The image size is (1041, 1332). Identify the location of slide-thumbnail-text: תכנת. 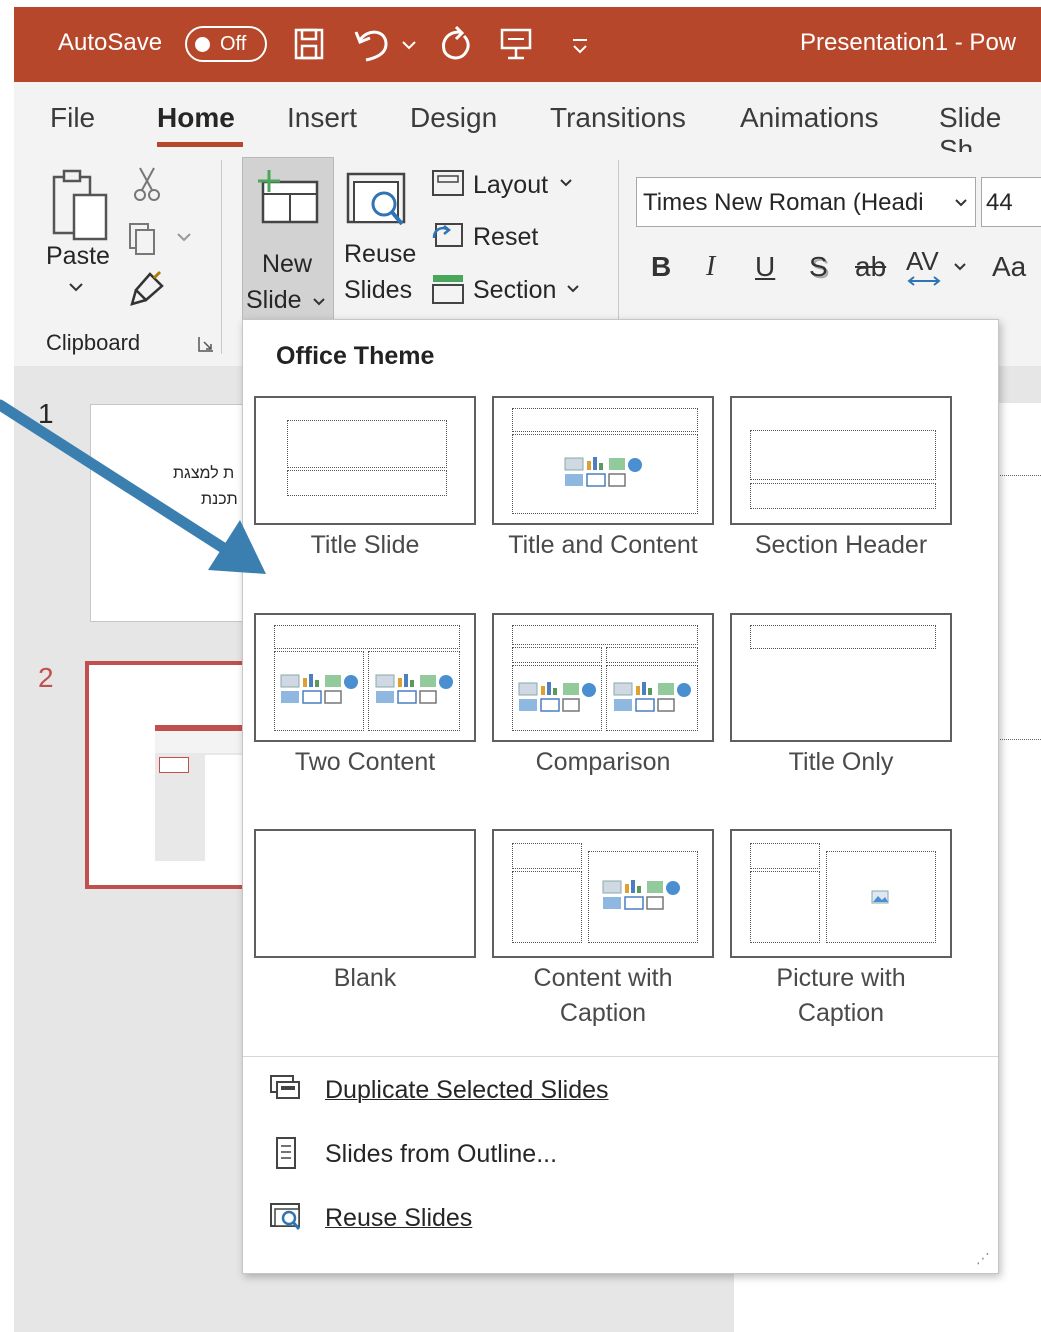
(219, 499).